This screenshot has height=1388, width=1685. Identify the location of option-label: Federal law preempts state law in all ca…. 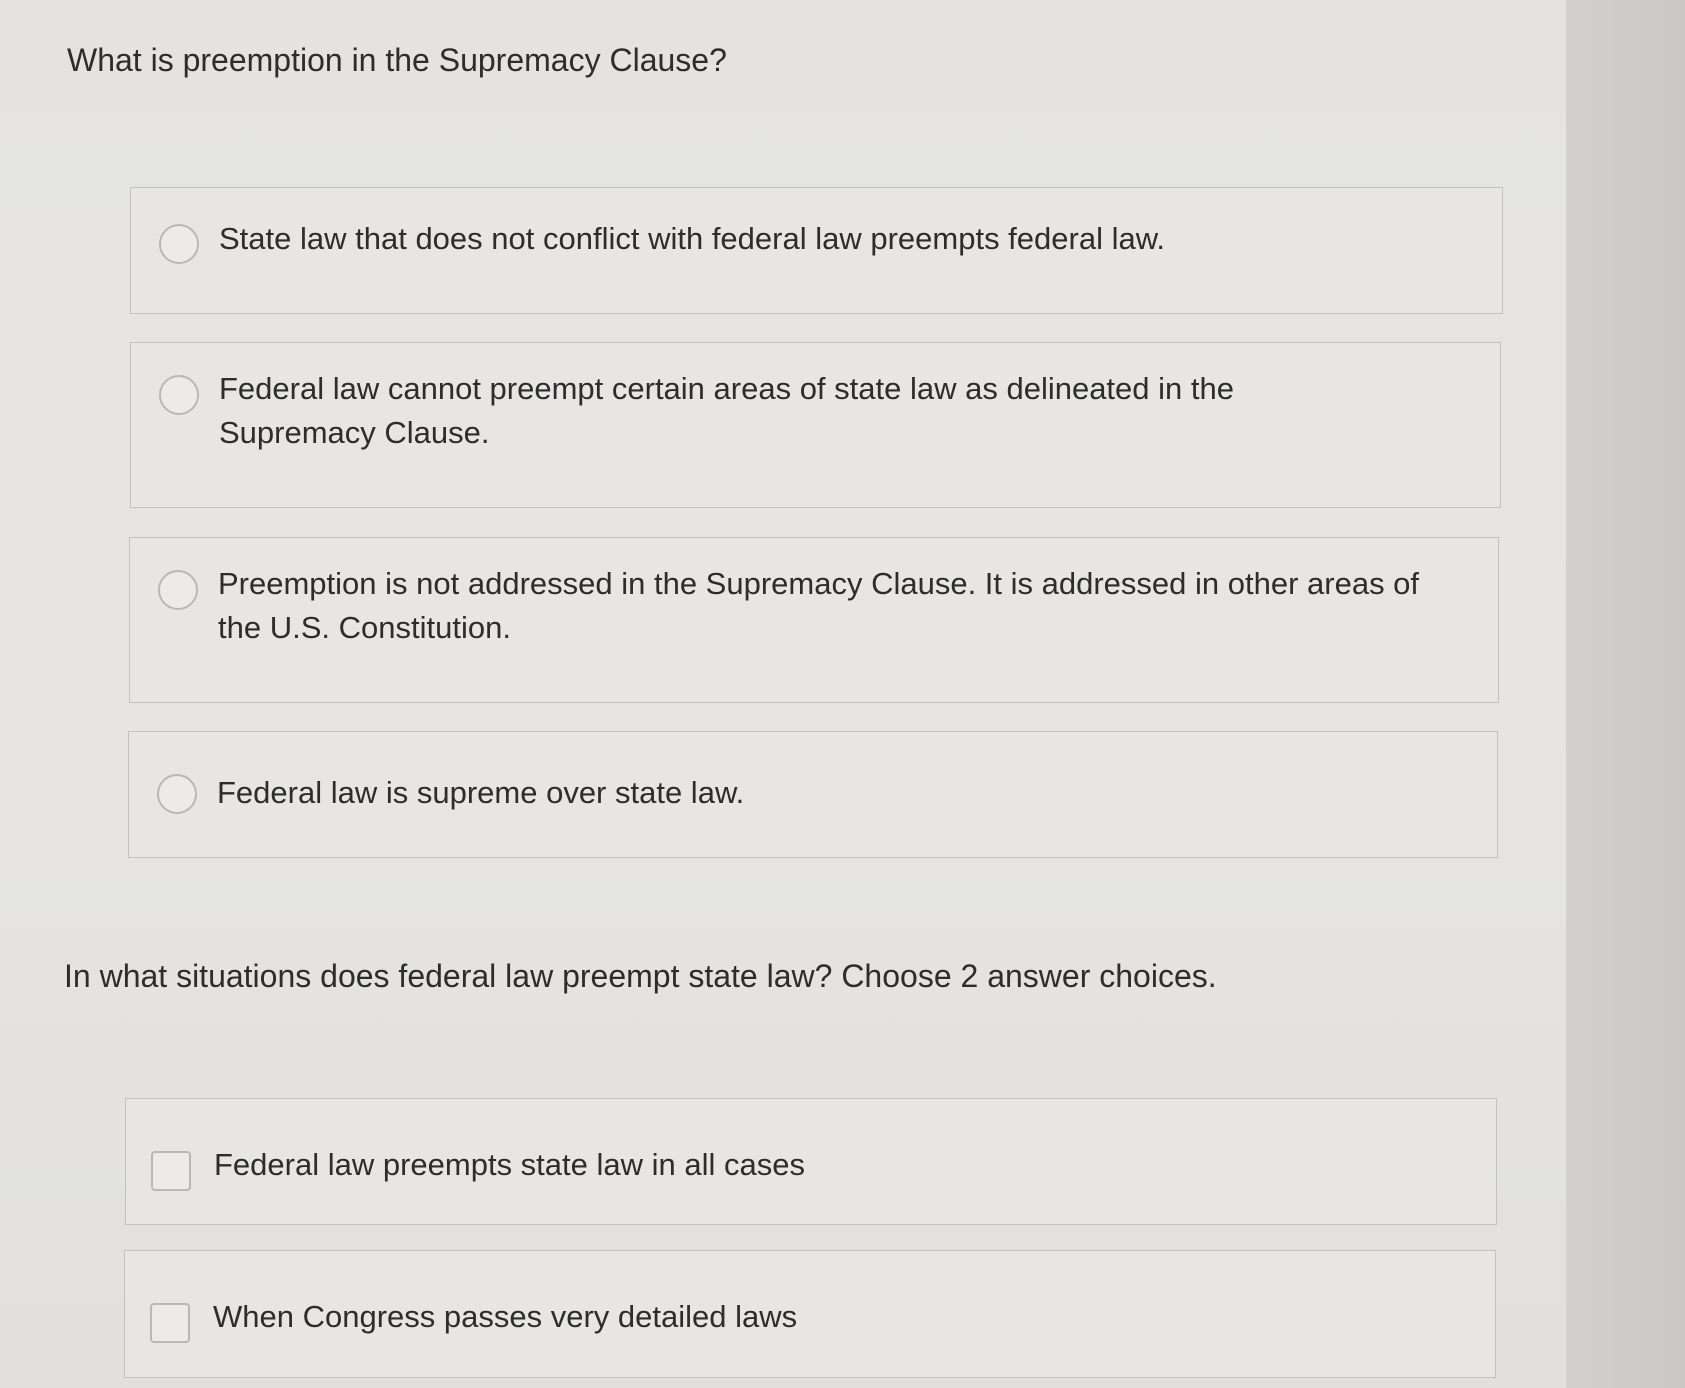
(509, 1164).